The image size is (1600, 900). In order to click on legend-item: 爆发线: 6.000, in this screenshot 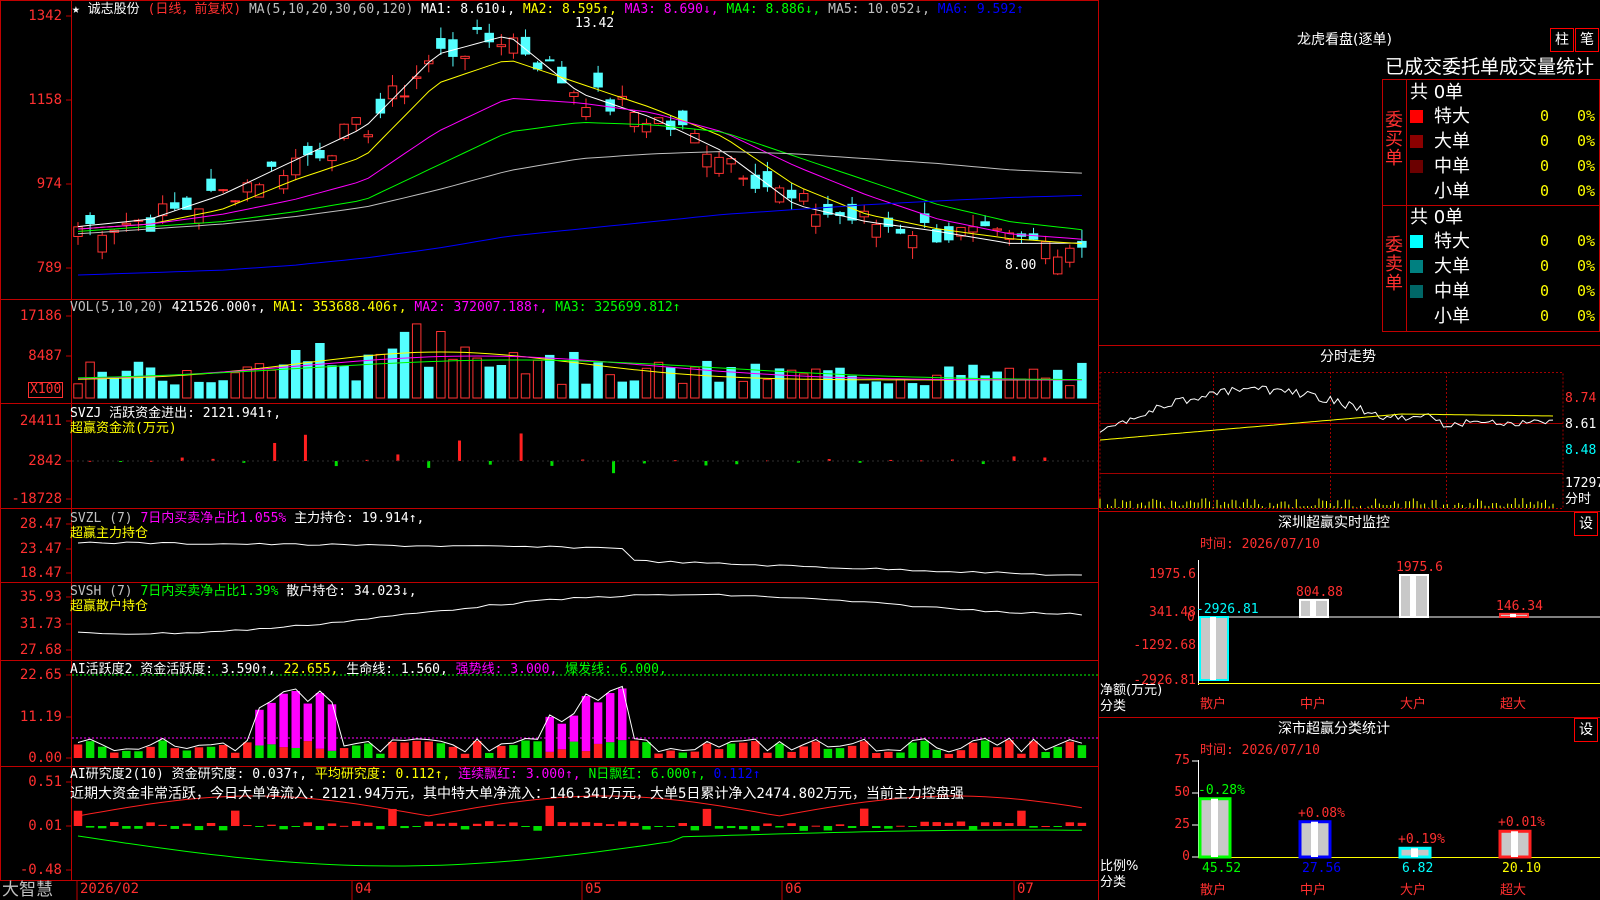, I will do `click(616, 669)`.